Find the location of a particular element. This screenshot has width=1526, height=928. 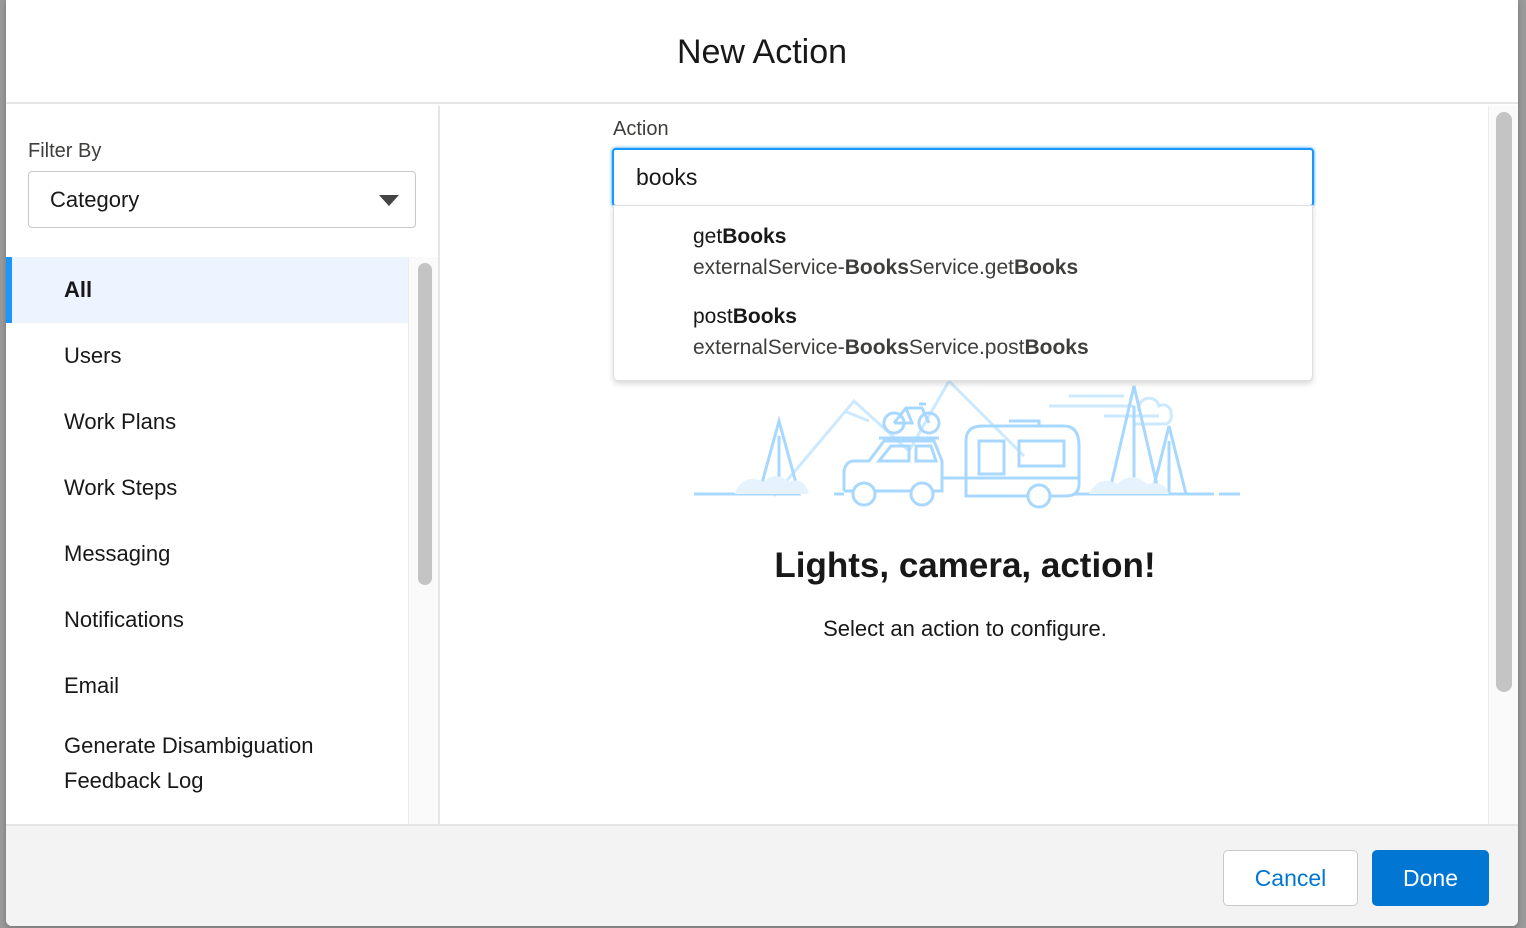

sidebar-scrollbar-thumb is located at coordinates (425, 424).